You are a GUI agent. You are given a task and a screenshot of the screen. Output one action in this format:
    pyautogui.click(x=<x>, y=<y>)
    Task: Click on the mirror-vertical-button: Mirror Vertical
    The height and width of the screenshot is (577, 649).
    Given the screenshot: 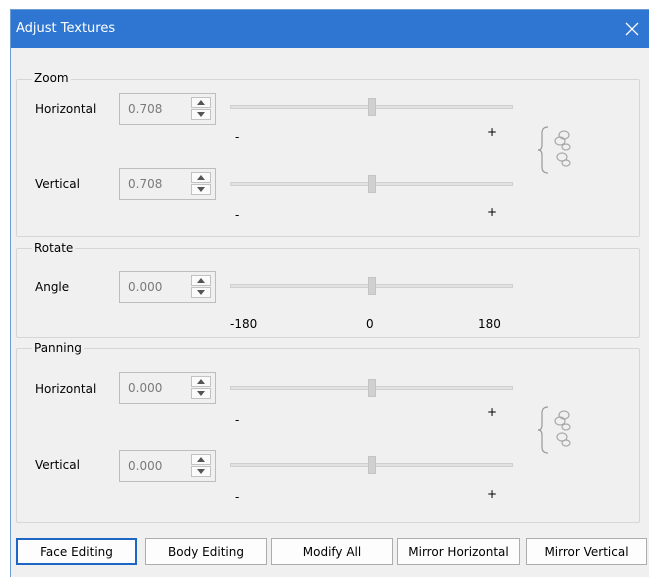 What is the action you would take?
    pyautogui.click(x=586, y=551)
    